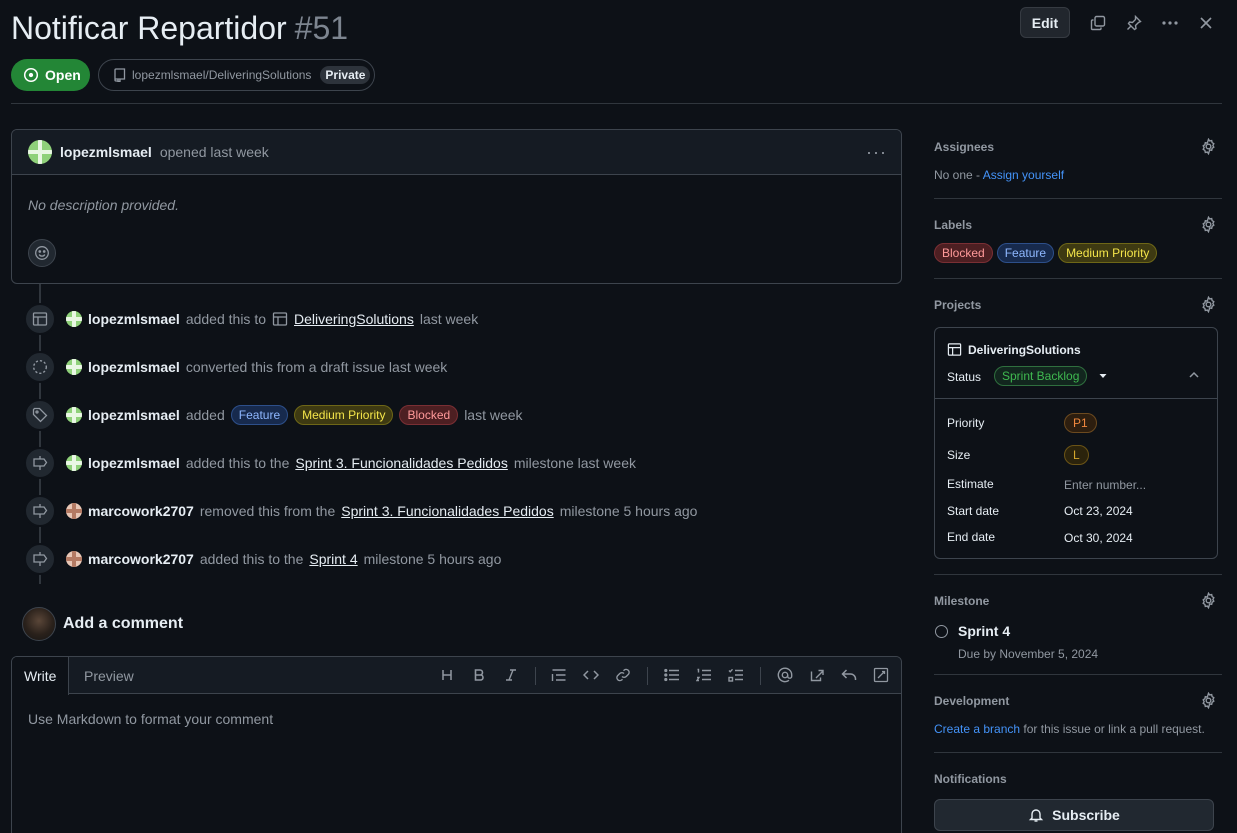  What do you see at coordinates (704, 675) in the screenshot?
I see `numbered-list-icon` at bounding box center [704, 675].